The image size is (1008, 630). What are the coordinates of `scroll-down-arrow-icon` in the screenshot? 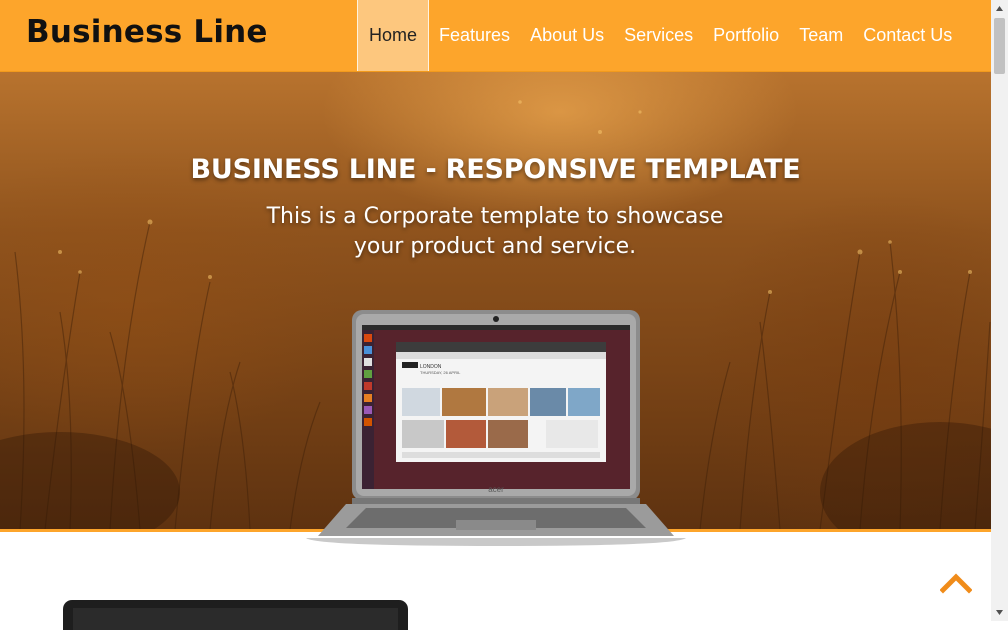 It's located at (999, 612).